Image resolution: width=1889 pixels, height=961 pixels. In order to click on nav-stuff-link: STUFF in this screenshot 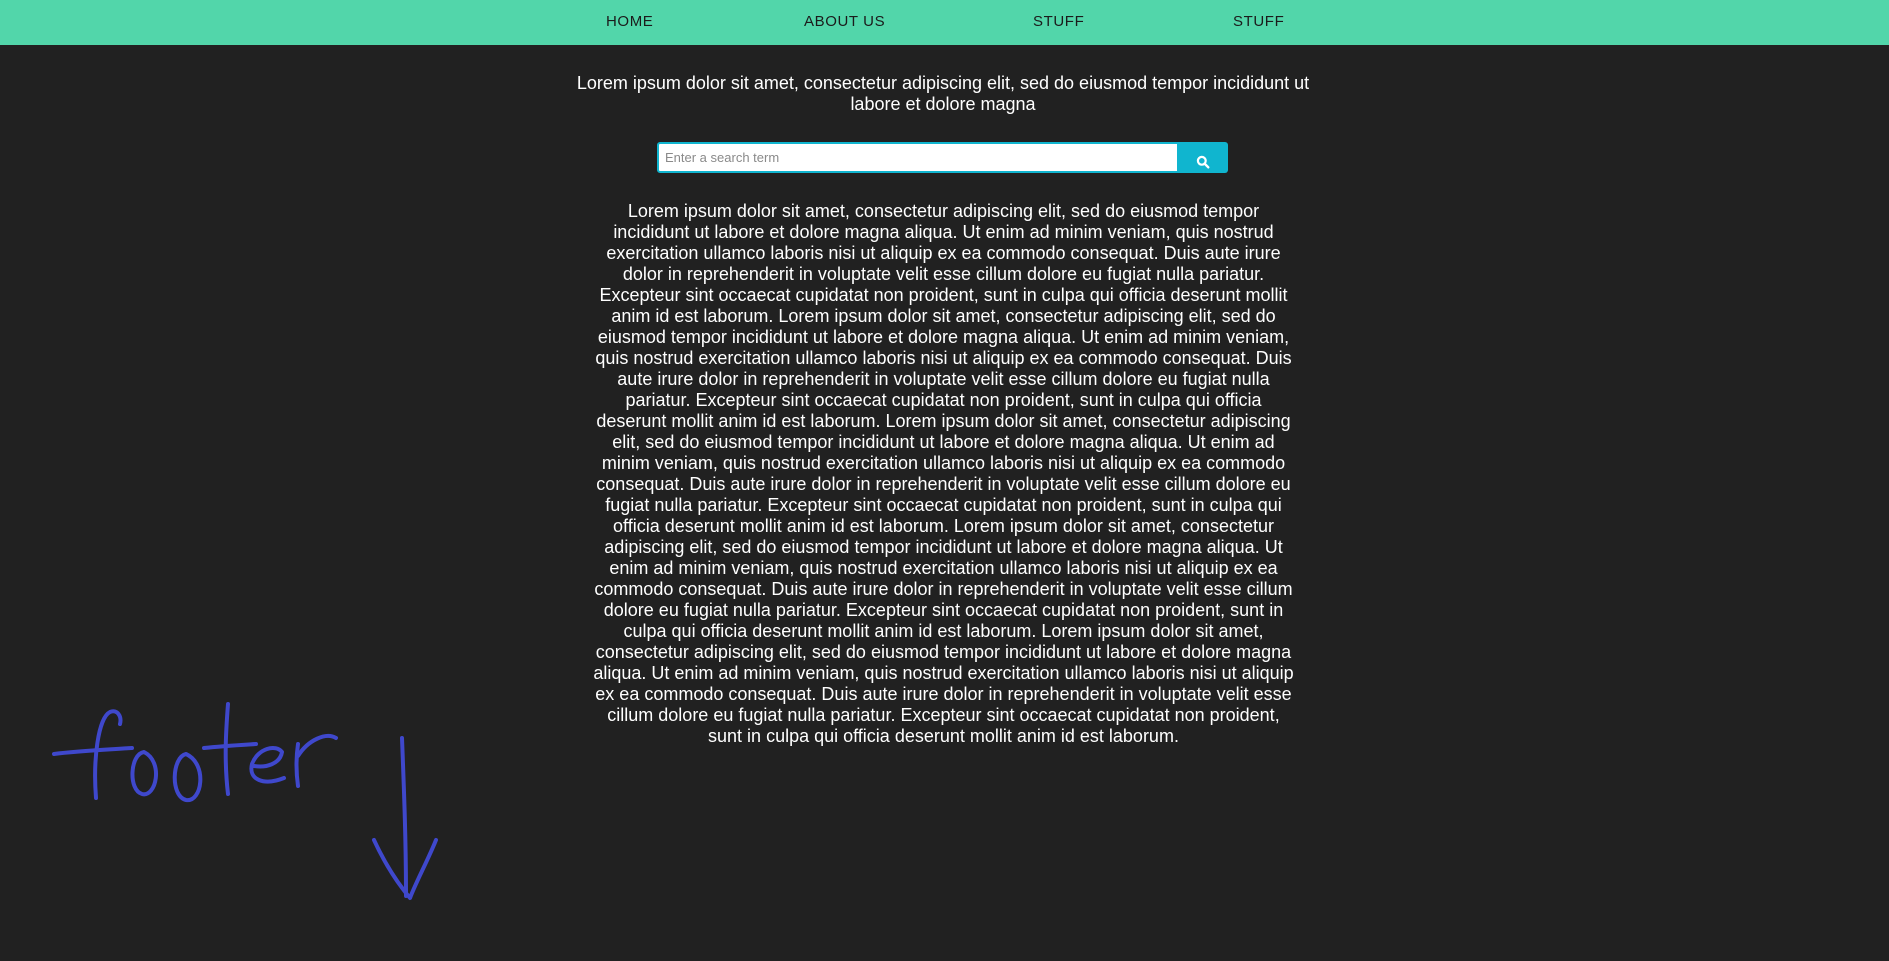, I will do `click(1058, 22)`.